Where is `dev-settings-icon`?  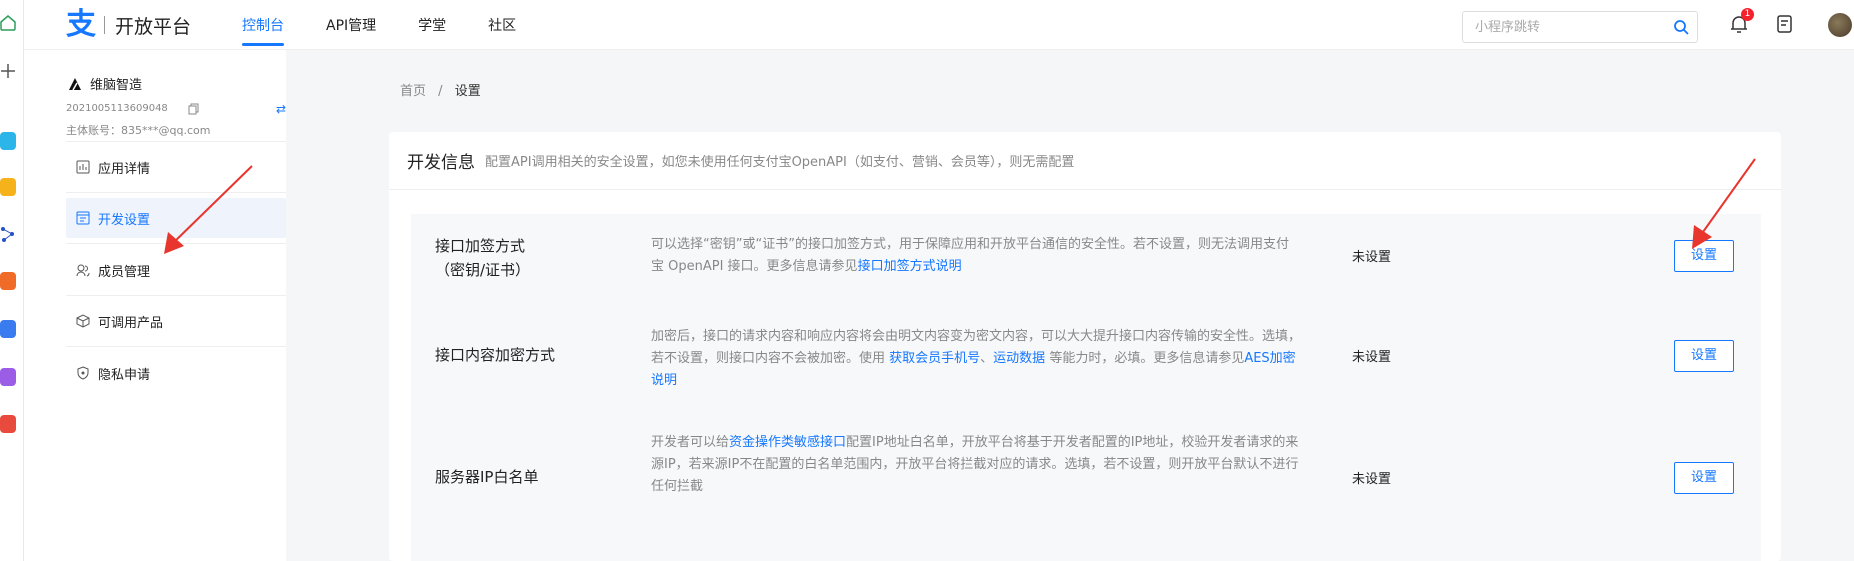
dev-settings-icon is located at coordinates (83, 218).